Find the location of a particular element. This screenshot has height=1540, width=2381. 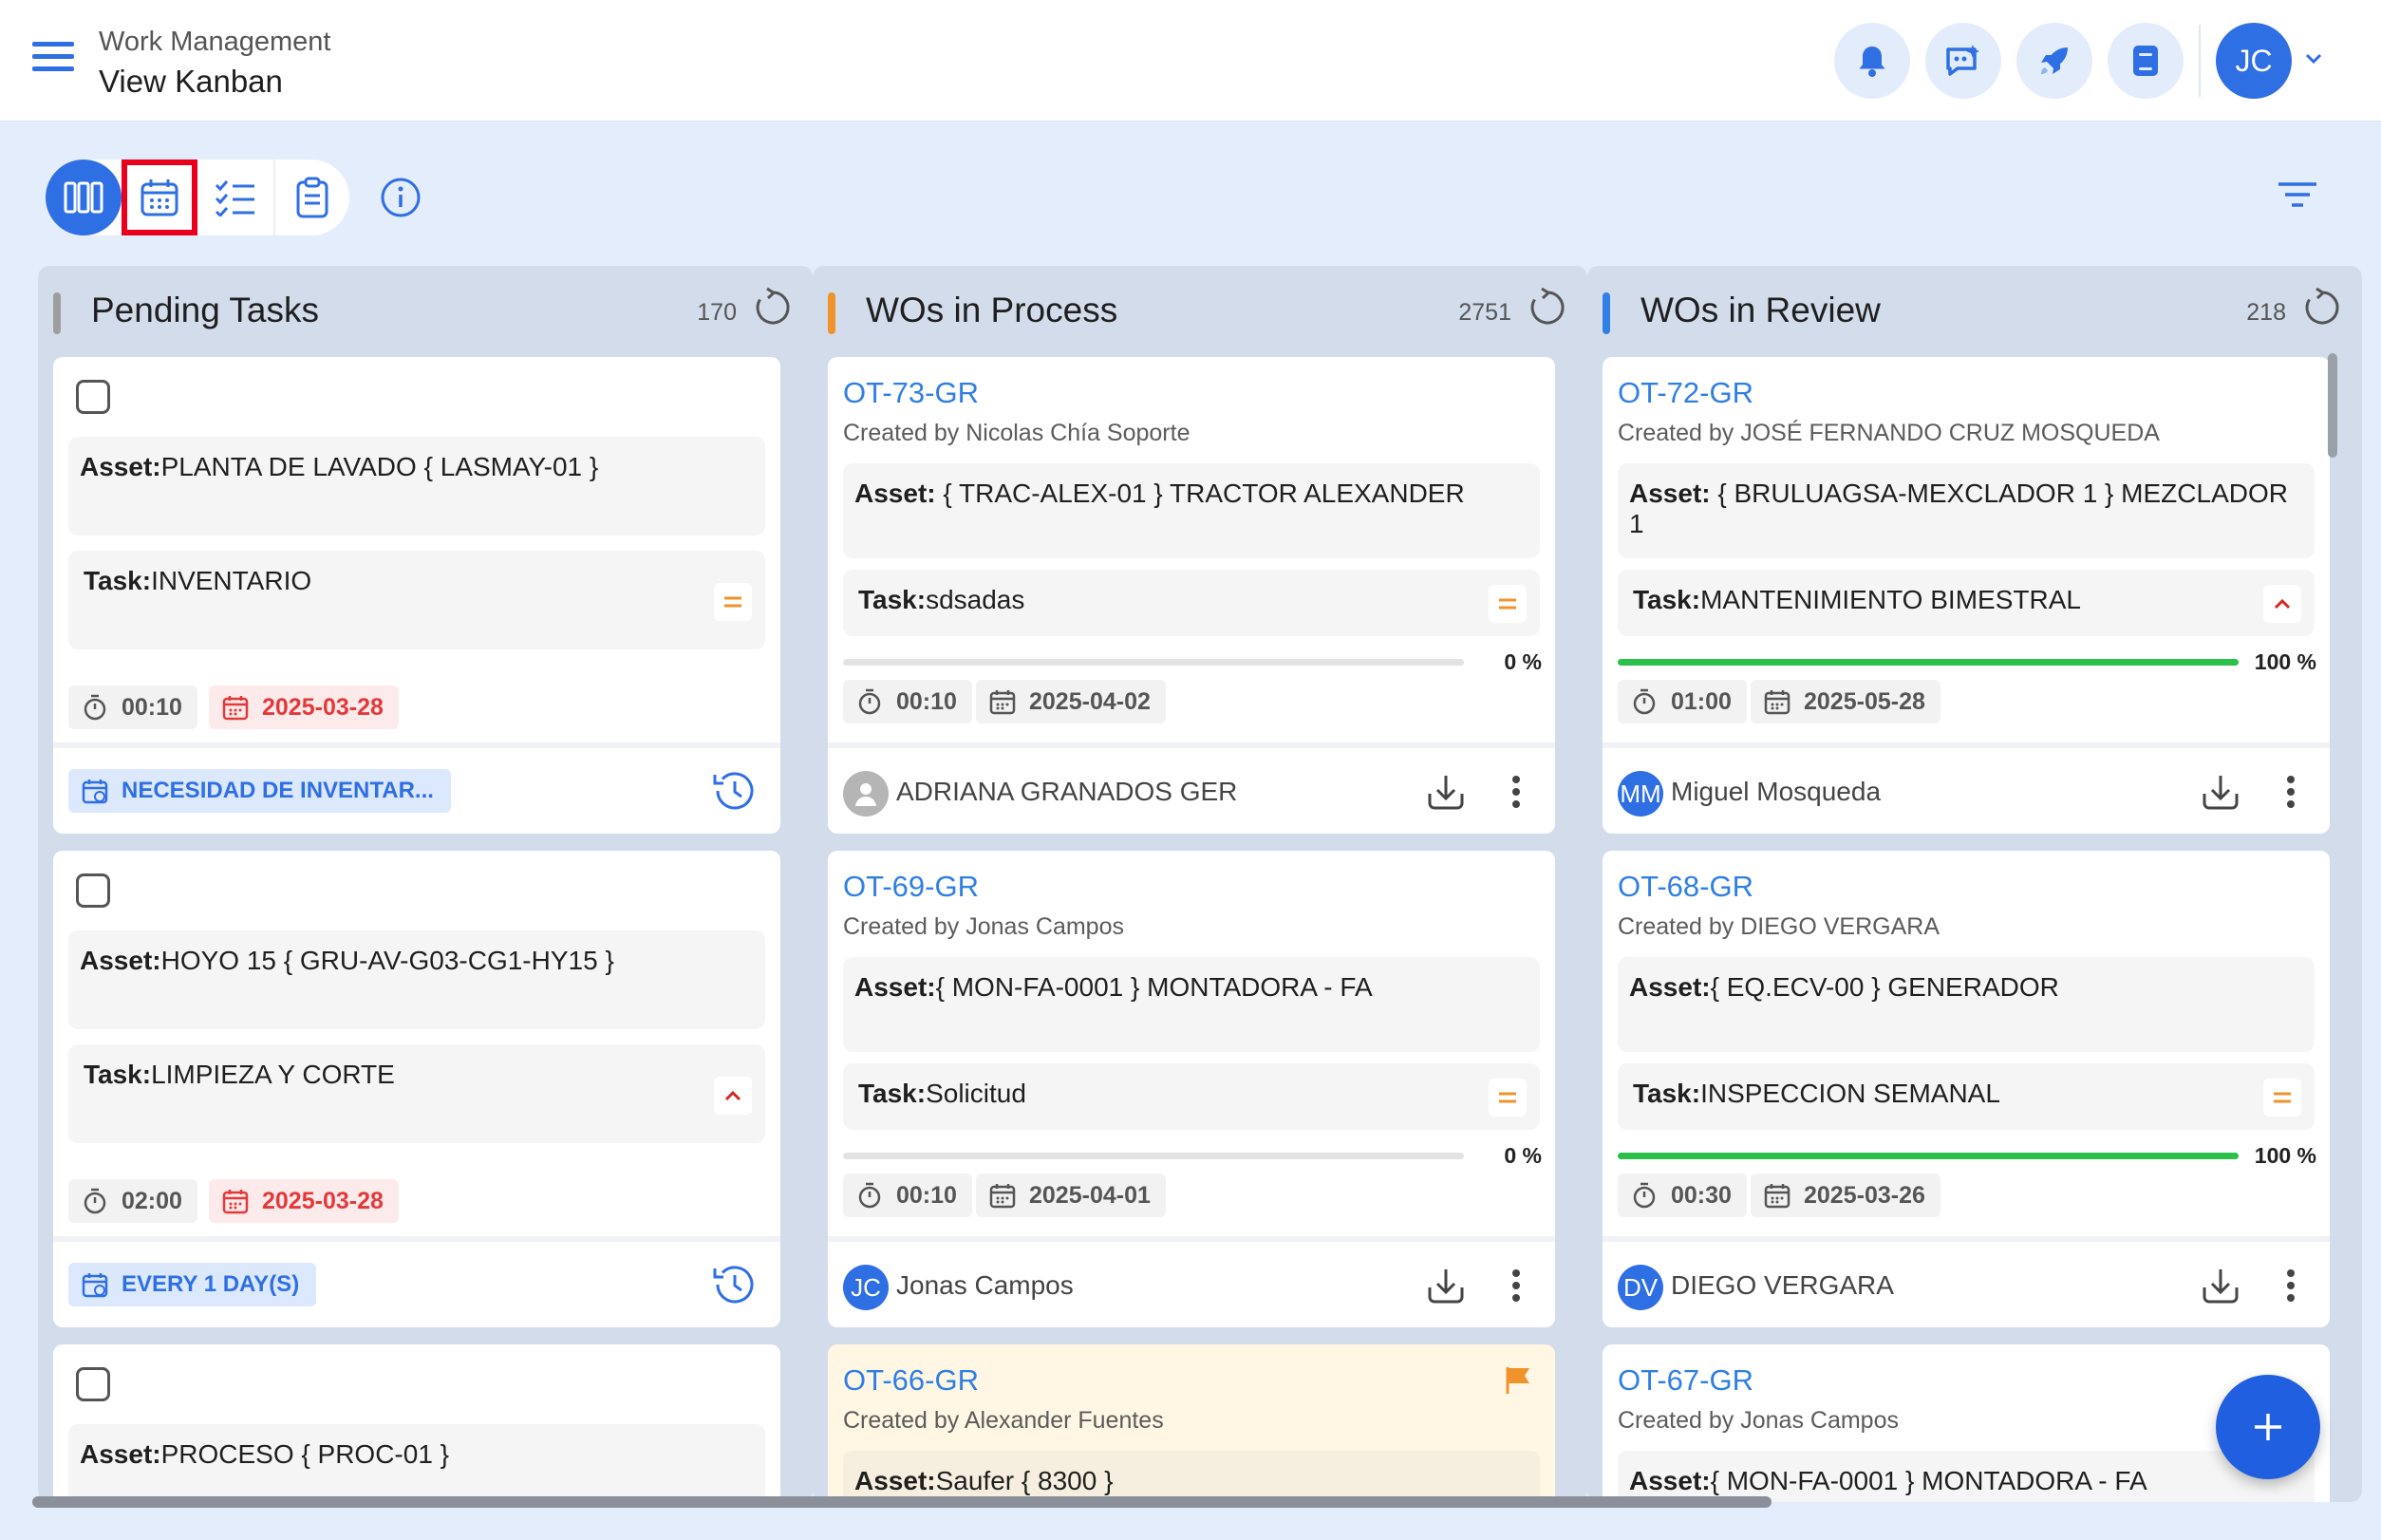

user-avatar: JC is located at coordinates (2254, 61).